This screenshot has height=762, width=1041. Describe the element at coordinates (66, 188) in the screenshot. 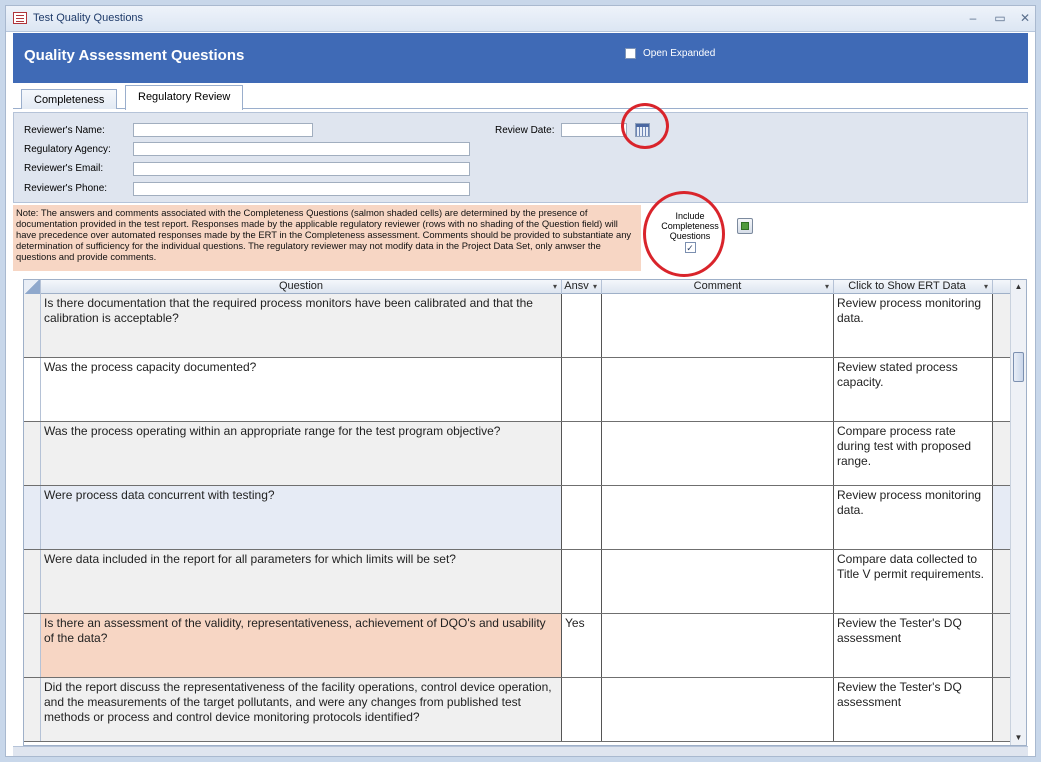

I see `reviewer-phone-label: Reviewer's Phone:` at that location.